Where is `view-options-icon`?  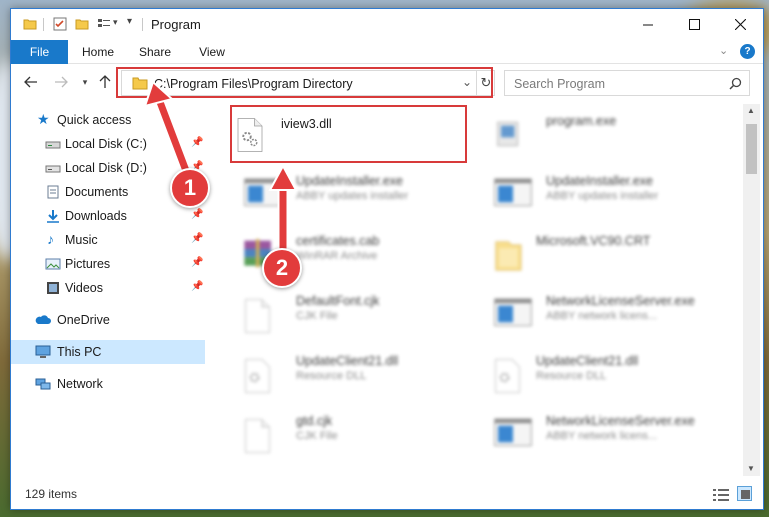 view-options-icon is located at coordinates (104, 24).